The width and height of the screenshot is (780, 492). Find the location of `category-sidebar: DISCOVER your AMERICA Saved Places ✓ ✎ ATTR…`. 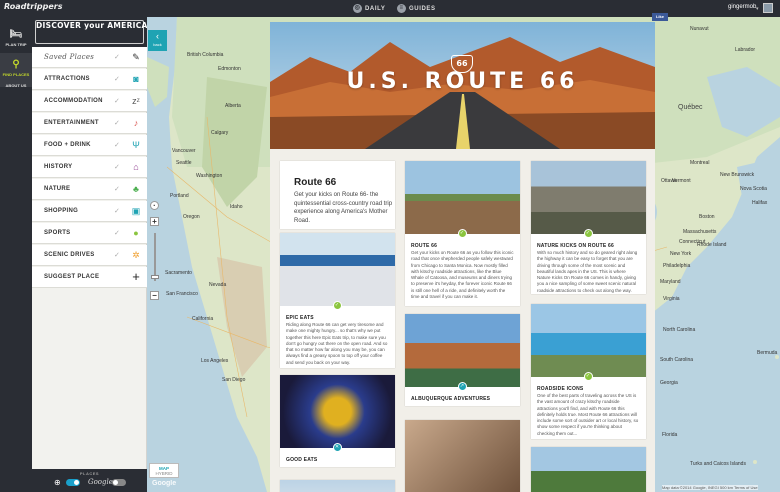

category-sidebar: DISCOVER your AMERICA Saved Places ✓ ✎ ATTR… is located at coordinates (89, 254).